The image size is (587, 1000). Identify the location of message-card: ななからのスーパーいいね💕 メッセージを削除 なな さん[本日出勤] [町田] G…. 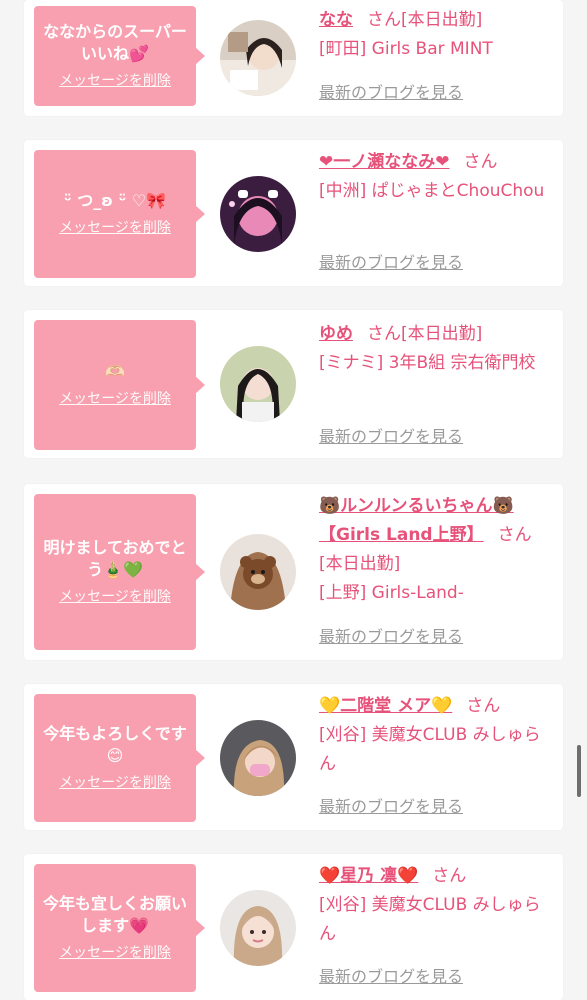
(293, 58).